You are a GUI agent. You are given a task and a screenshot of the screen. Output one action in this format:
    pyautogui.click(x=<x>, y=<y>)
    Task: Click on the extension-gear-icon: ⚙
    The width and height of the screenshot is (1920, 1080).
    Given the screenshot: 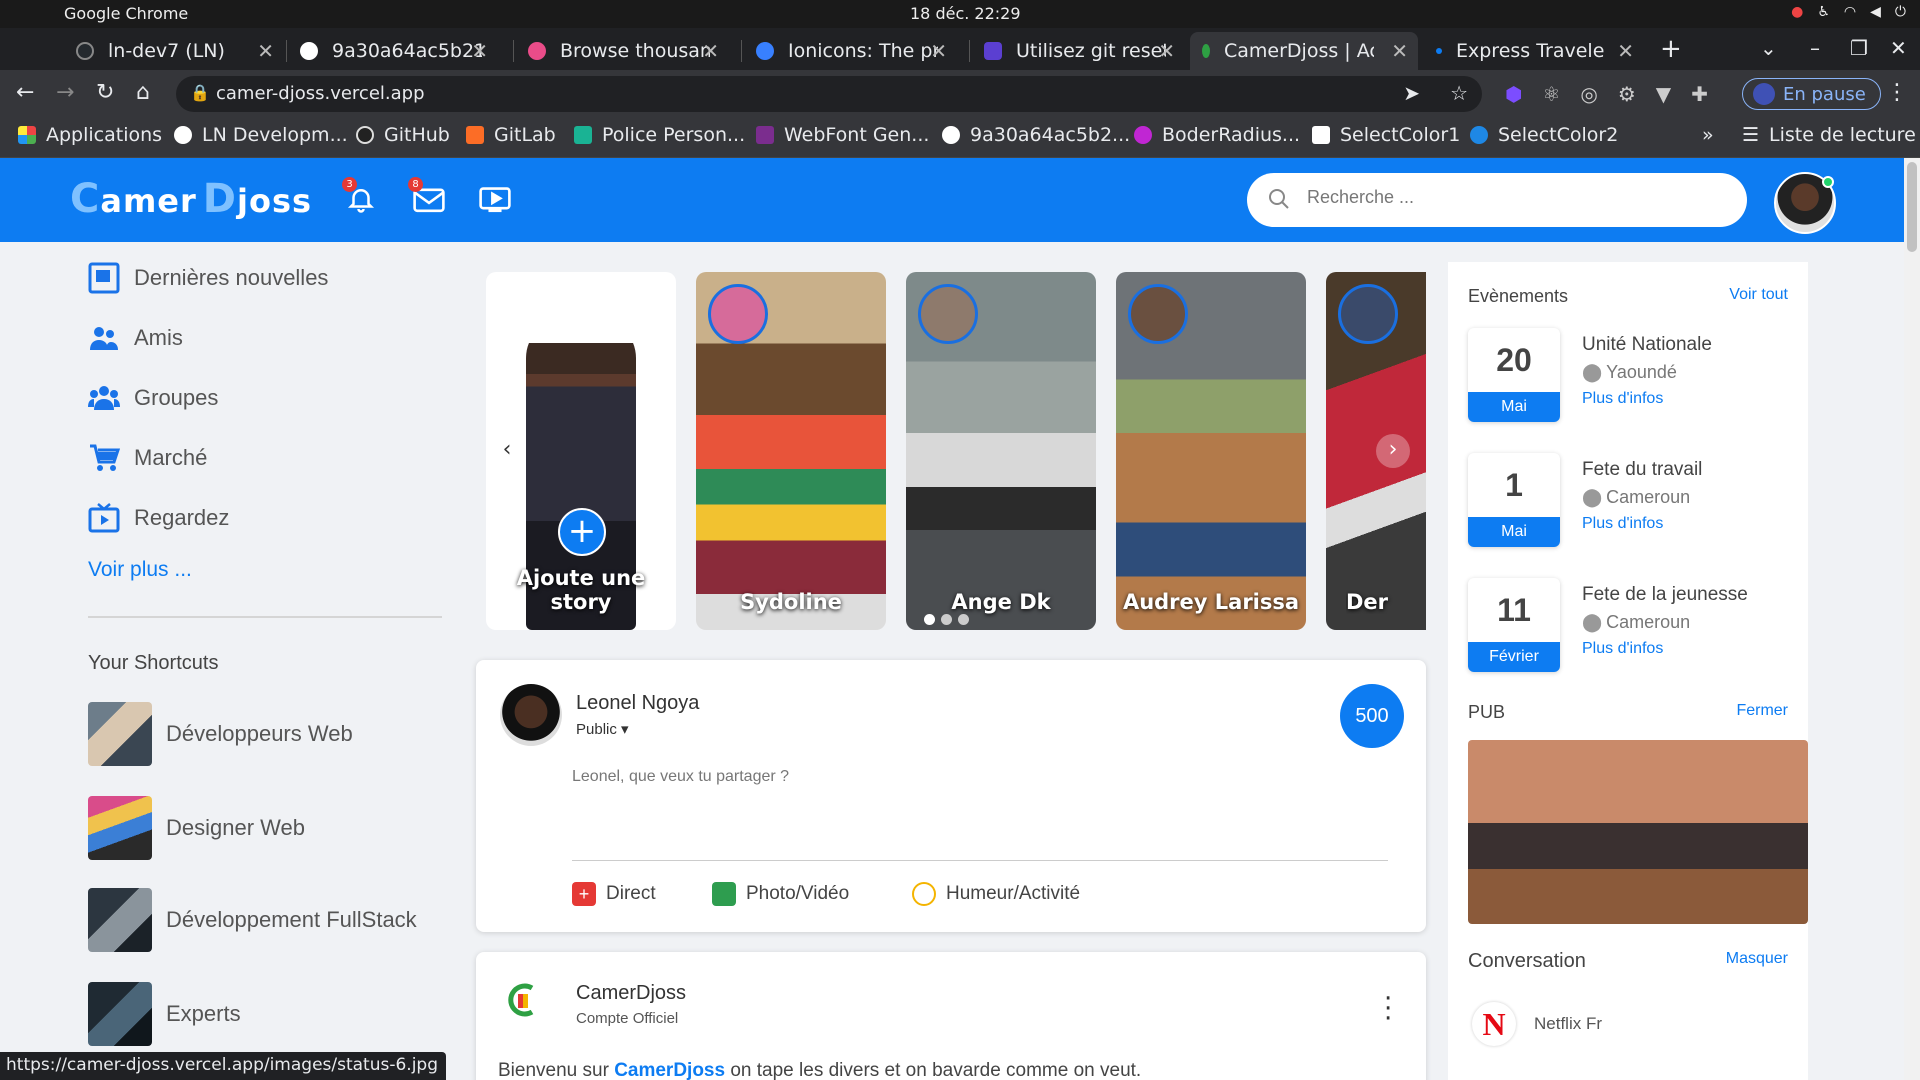 What is the action you would take?
    pyautogui.click(x=1627, y=94)
    